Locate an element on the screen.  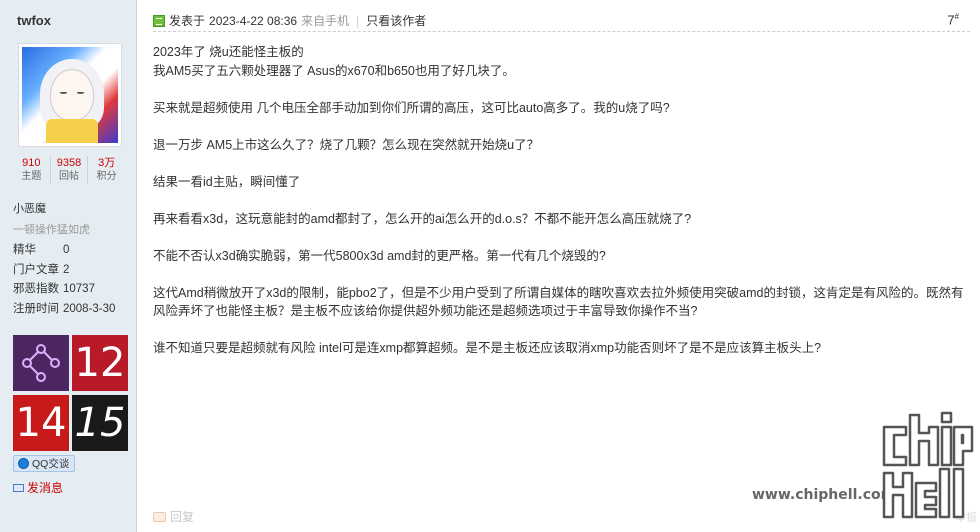
stat-replies: 9358 回帖 is located at coordinates (70, 170).